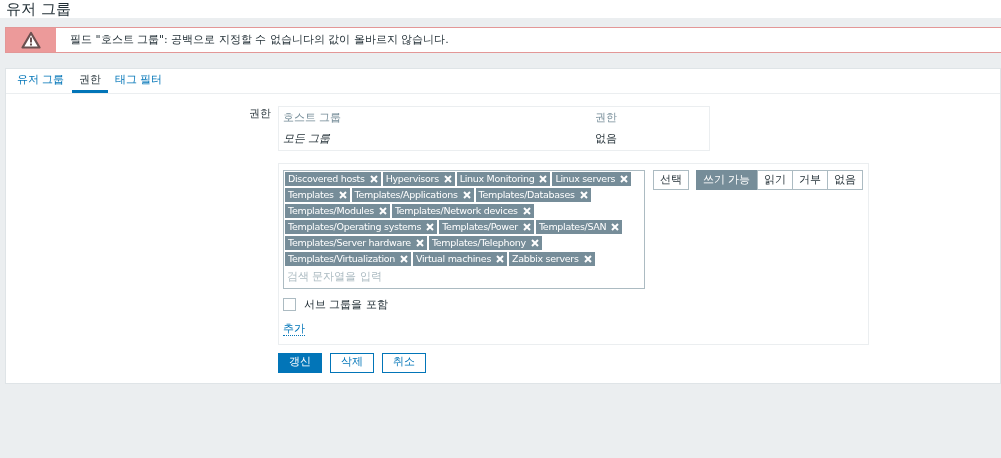 The image size is (1001, 458). Describe the element at coordinates (533, 195) in the screenshot. I see `tag-chip: Templates/Databases` at that location.